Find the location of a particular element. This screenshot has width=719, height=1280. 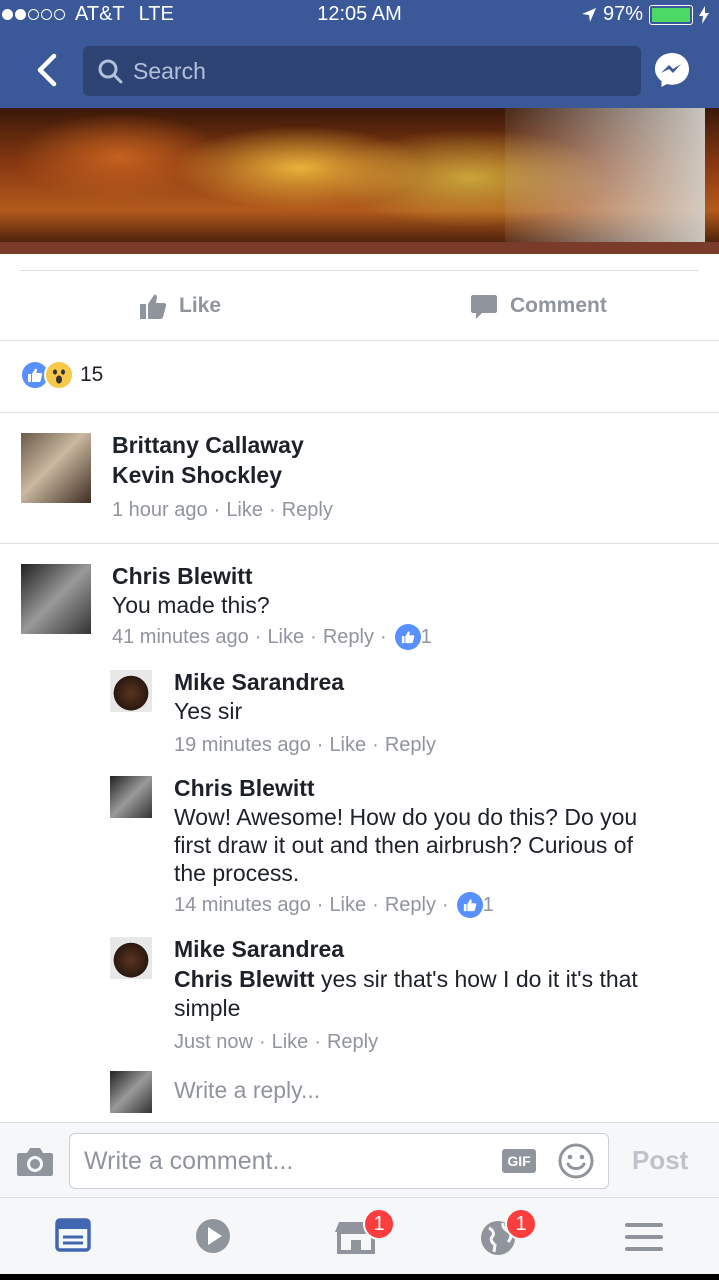

top-bar: AT&T LTE 12:05 AM 97% Search is located at coordinates (359, 54).